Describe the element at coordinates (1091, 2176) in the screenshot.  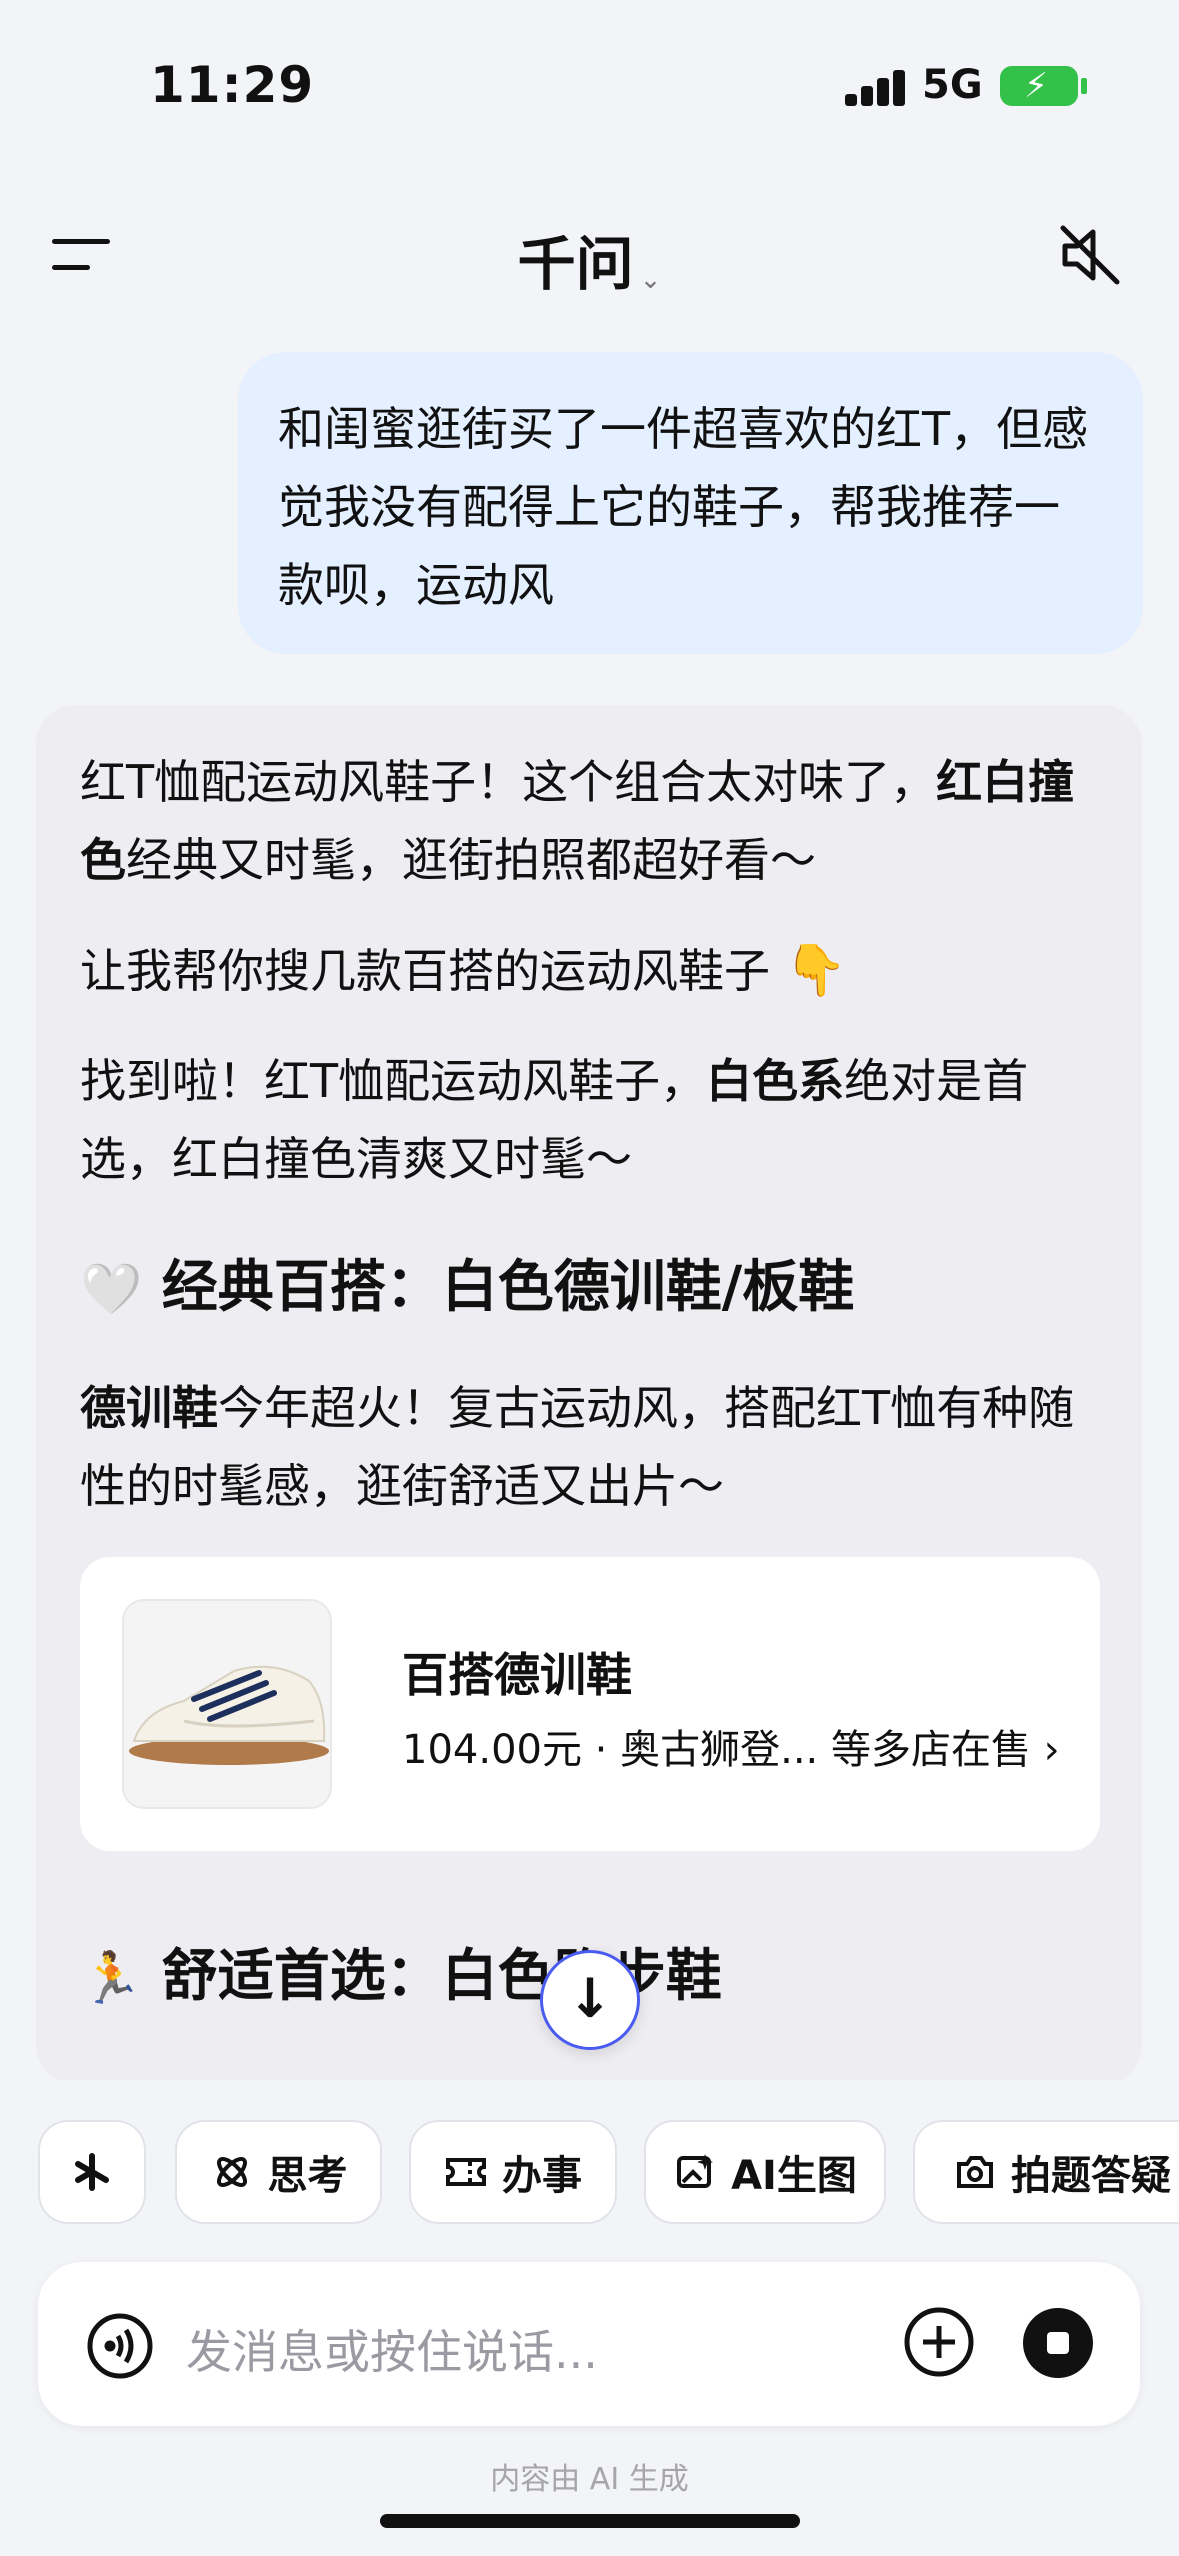
I see `tool-chip-label: 拍题答疑` at that location.